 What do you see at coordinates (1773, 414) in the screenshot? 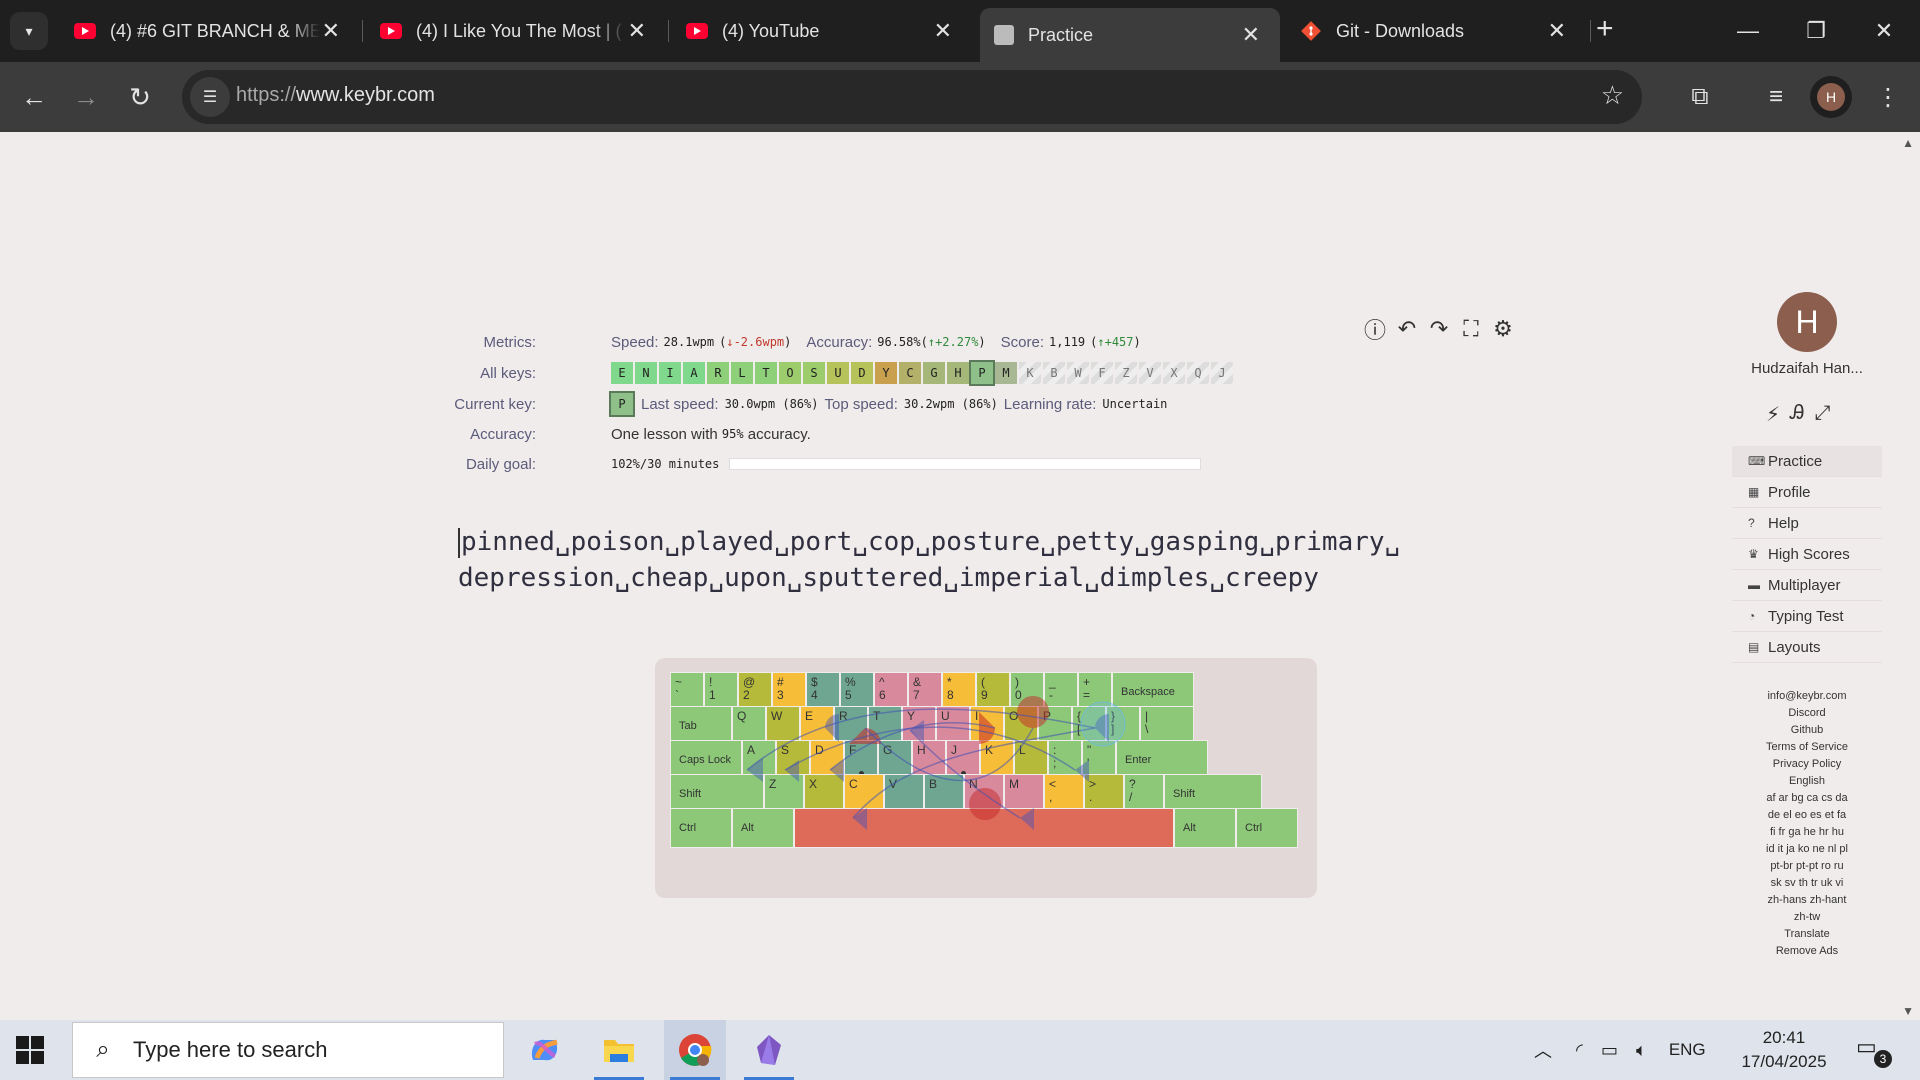
I see `magic-wand-icon: ⚡` at bounding box center [1773, 414].